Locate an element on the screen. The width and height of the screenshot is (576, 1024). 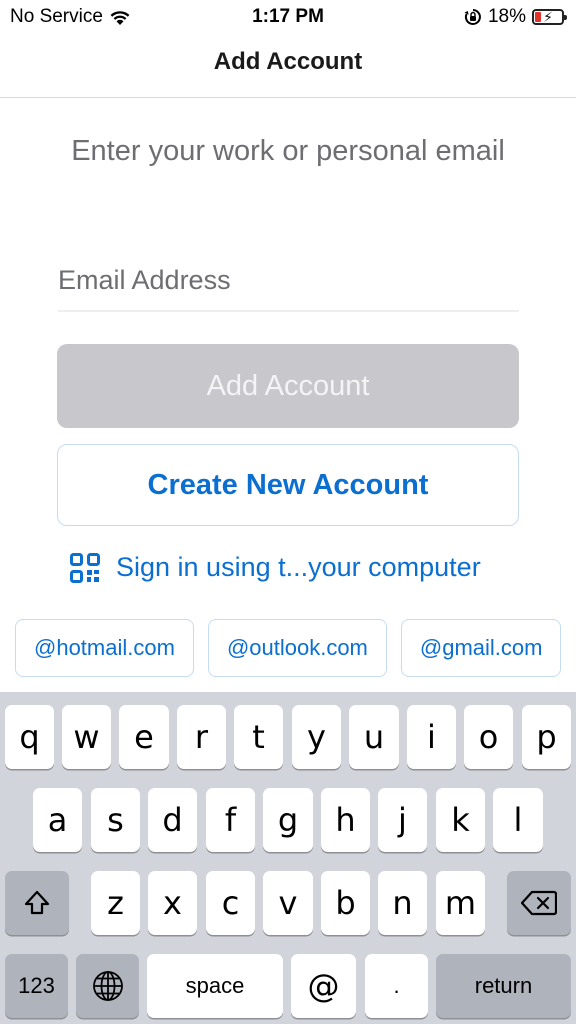
shift-icon is located at coordinates (37, 902).